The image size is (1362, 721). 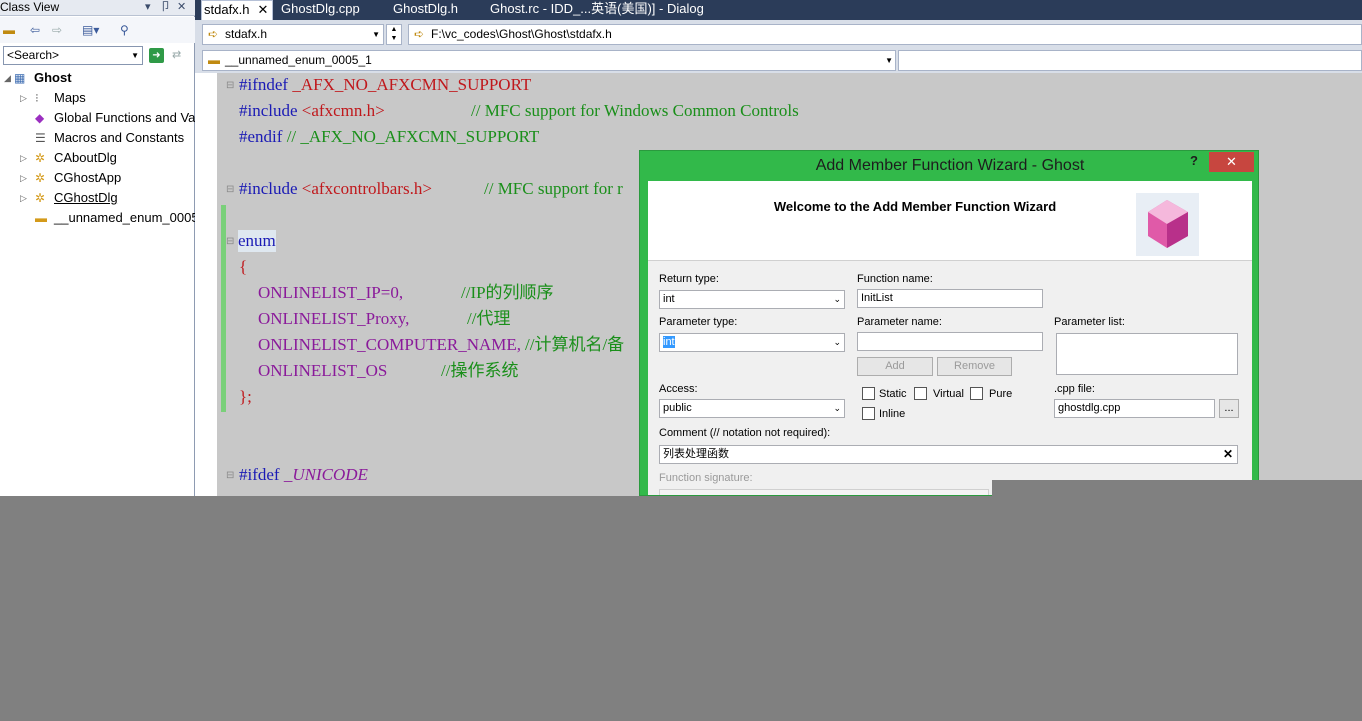 What do you see at coordinates (237, 10) in the screenshot?
I see `tab-stdafx-h: stdafx.h ✕` at bounding box center [237, 10].